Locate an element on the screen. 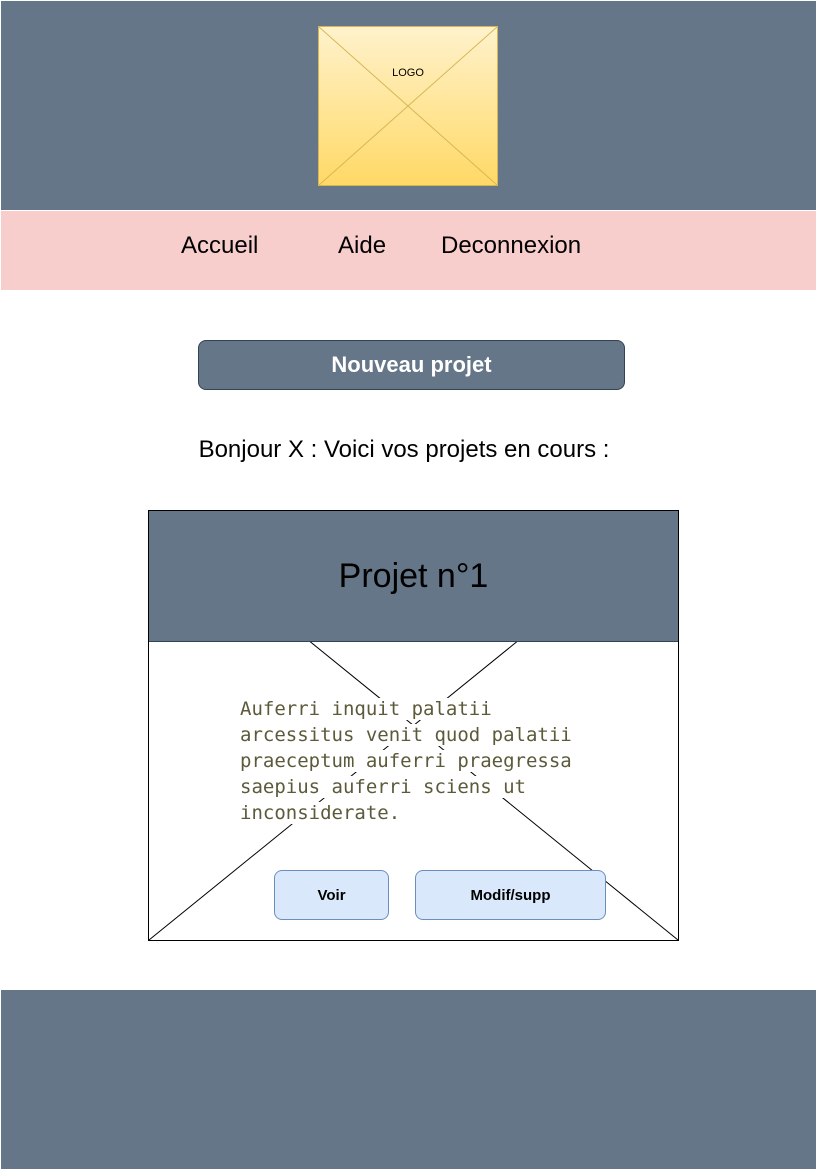 This screenshot has width=818, height=1170. placeholder-cross-icon is located at coordinates (408, 106).